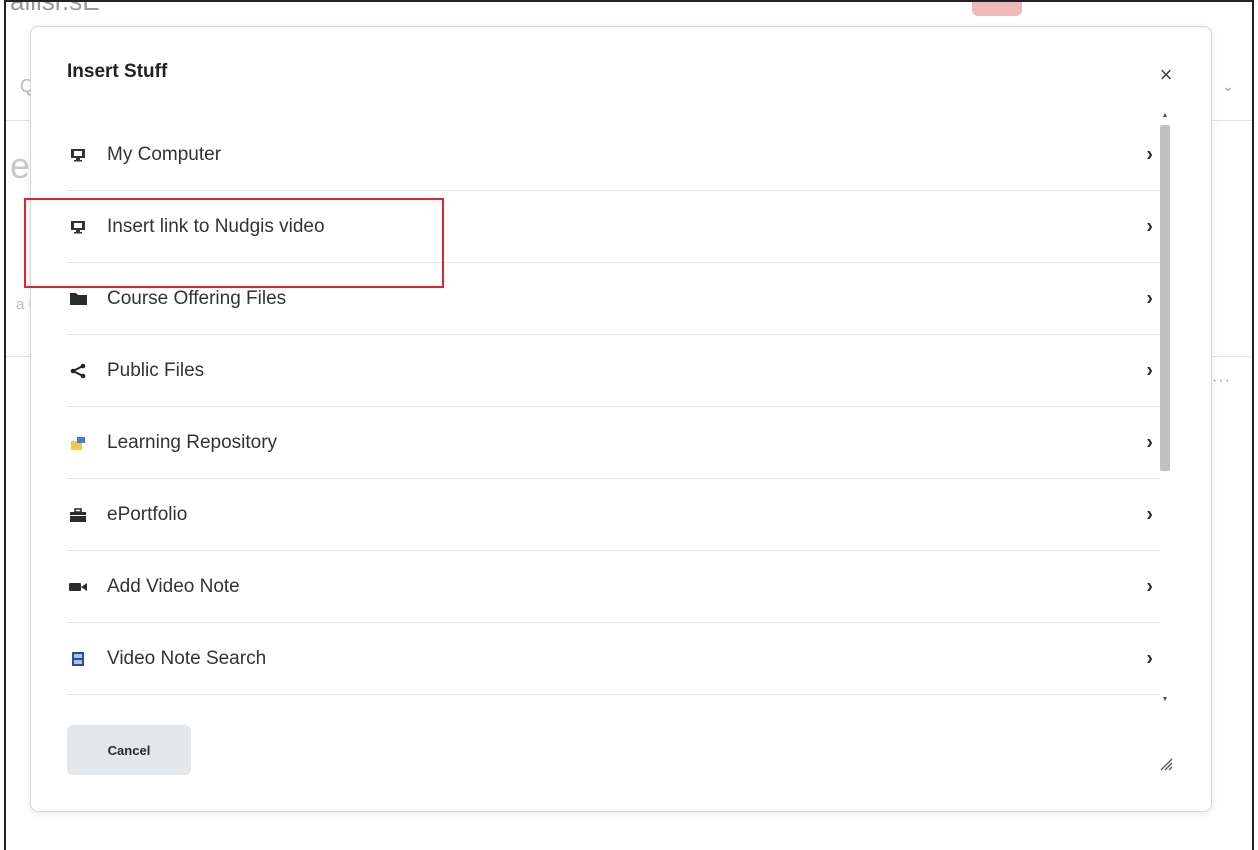 The height and width of the screenshot is (850, 1258). Describe the element at coordinates (20, 165) in the screenshot. I see `background-heading-fragment: e` at that location.